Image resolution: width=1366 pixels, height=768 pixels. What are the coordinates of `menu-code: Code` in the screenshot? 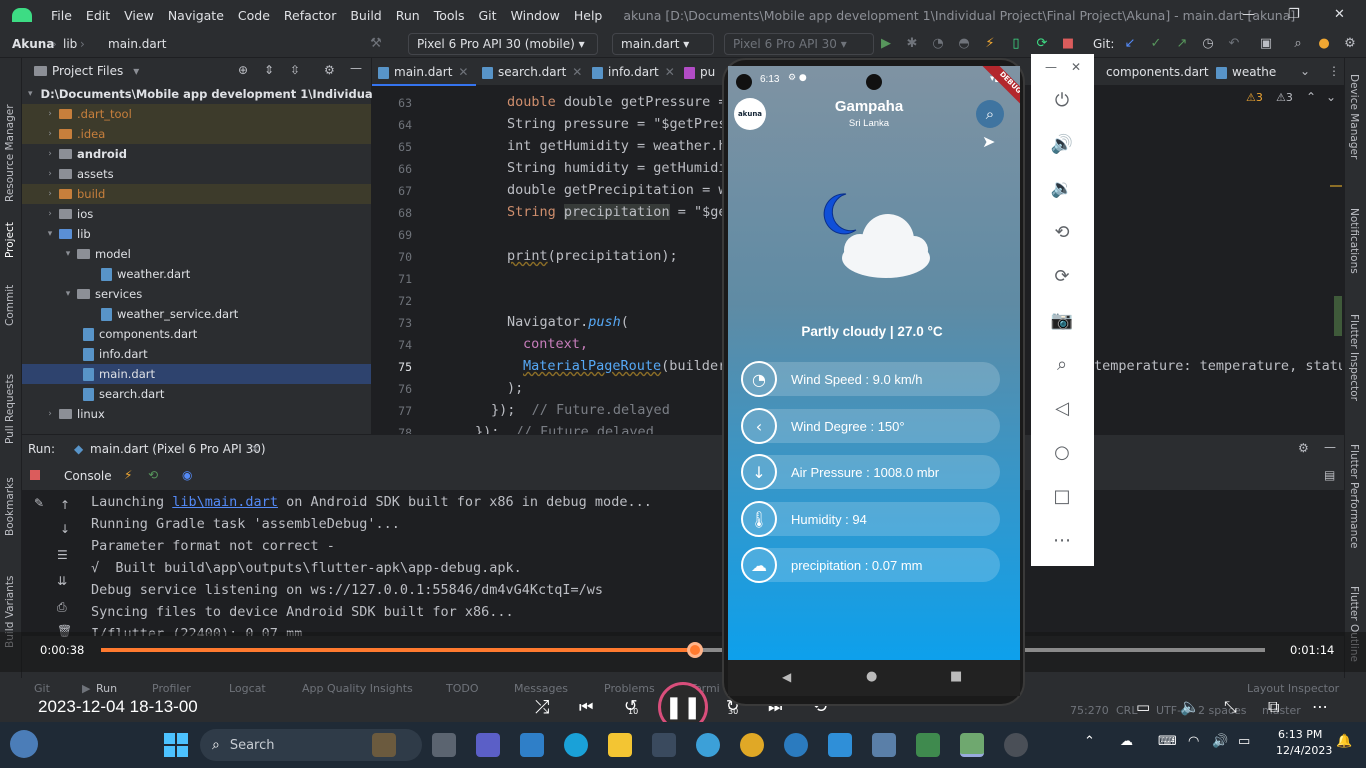 It's located at (254, 15).